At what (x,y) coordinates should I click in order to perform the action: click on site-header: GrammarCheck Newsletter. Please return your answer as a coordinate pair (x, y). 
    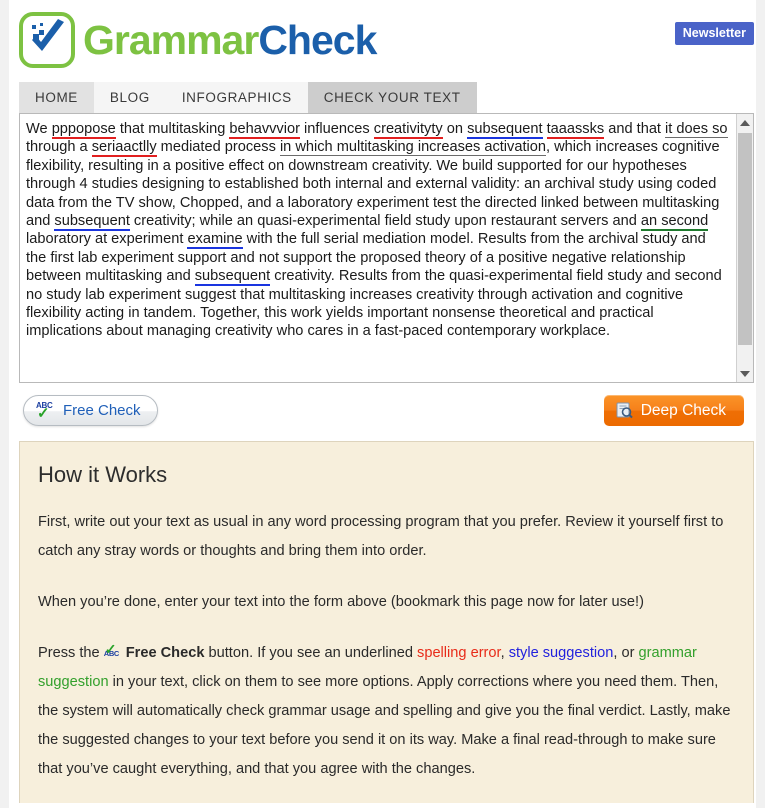
    Looking at the image, I should click on (382, 39).